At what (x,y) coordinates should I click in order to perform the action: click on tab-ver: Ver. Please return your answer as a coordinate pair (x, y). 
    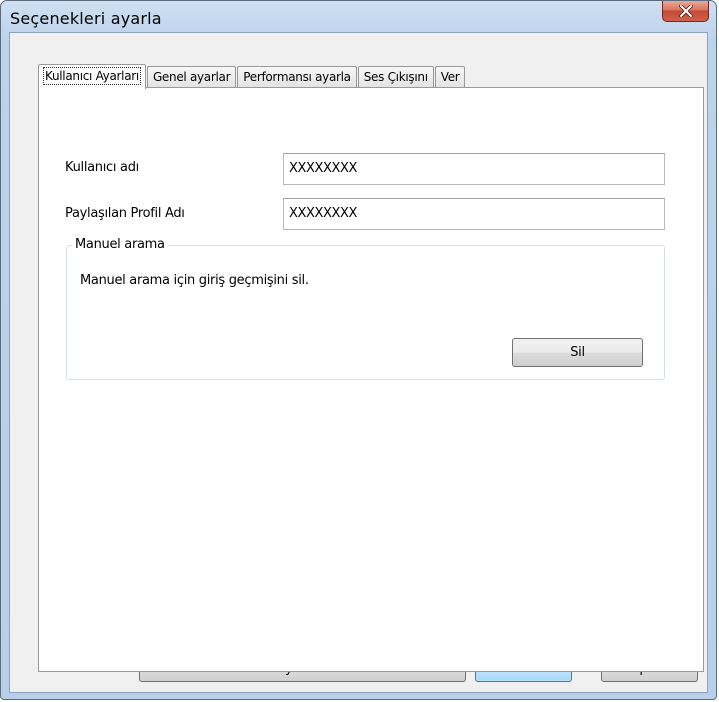
    Looking at the image, I should click on (450, 77).